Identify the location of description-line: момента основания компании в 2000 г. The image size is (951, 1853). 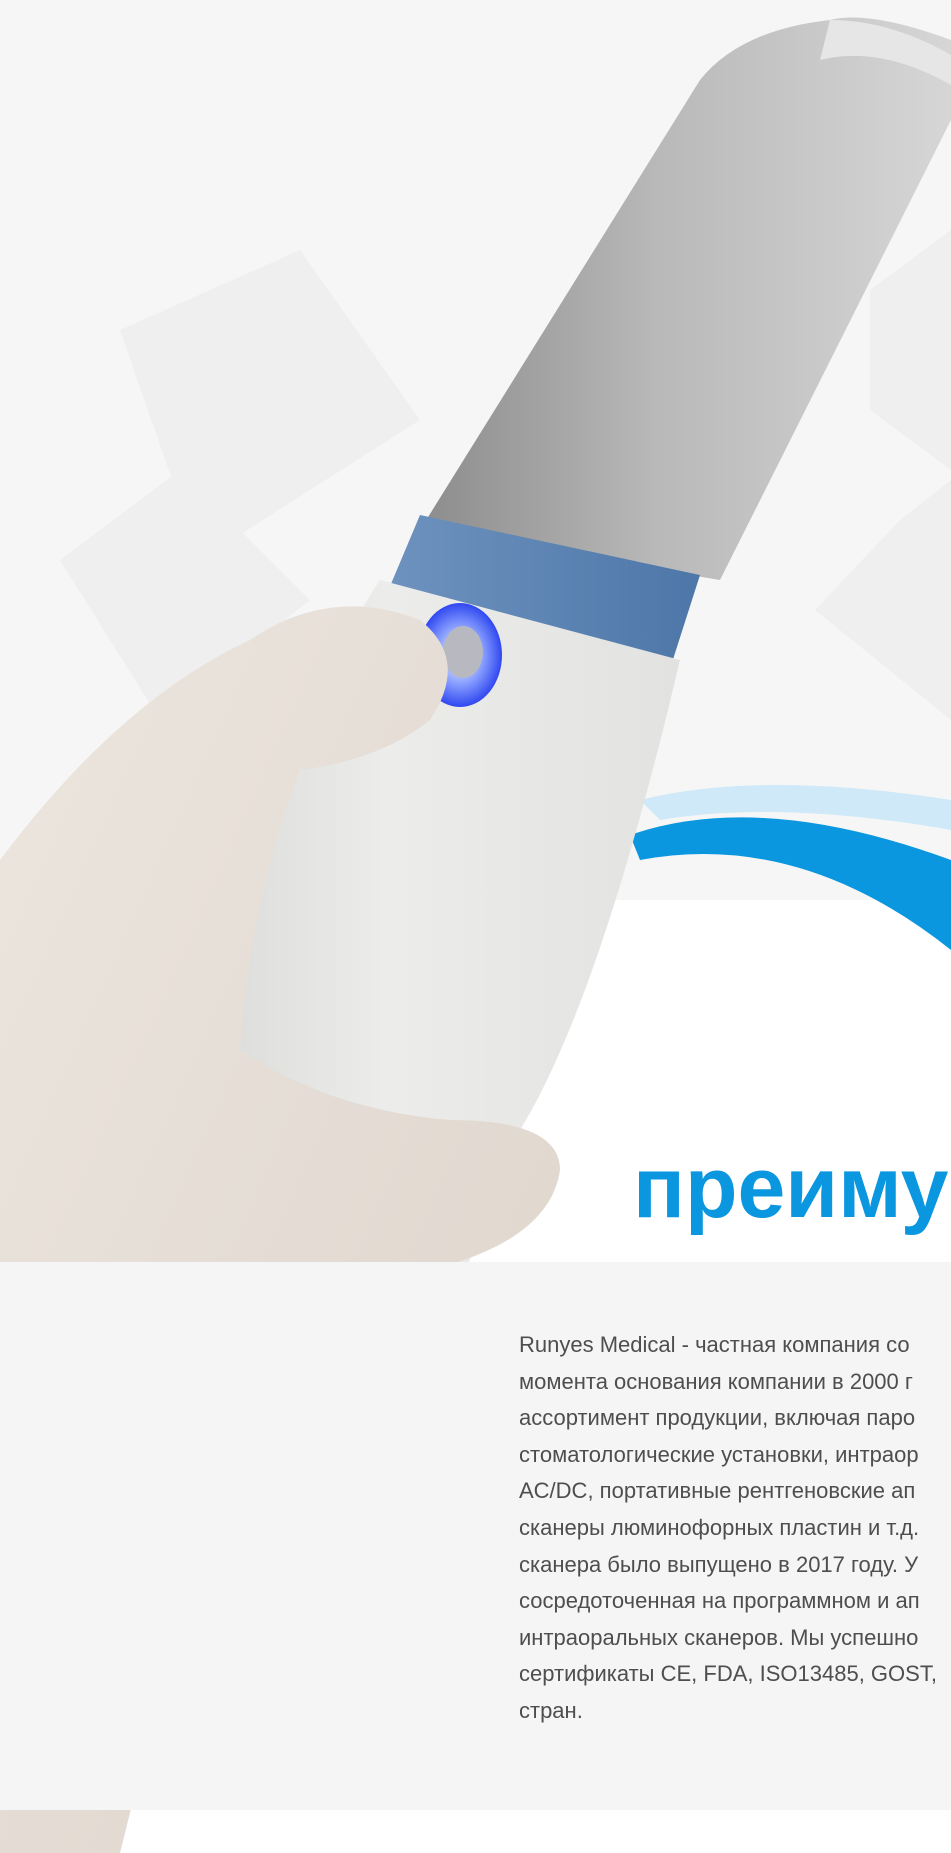
(716, 1381).